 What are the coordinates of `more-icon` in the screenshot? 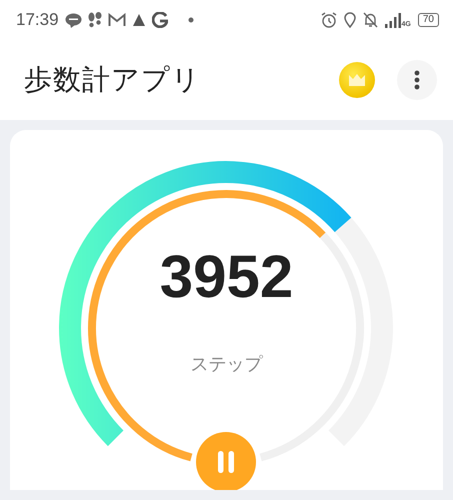 It's located at (417, 80).